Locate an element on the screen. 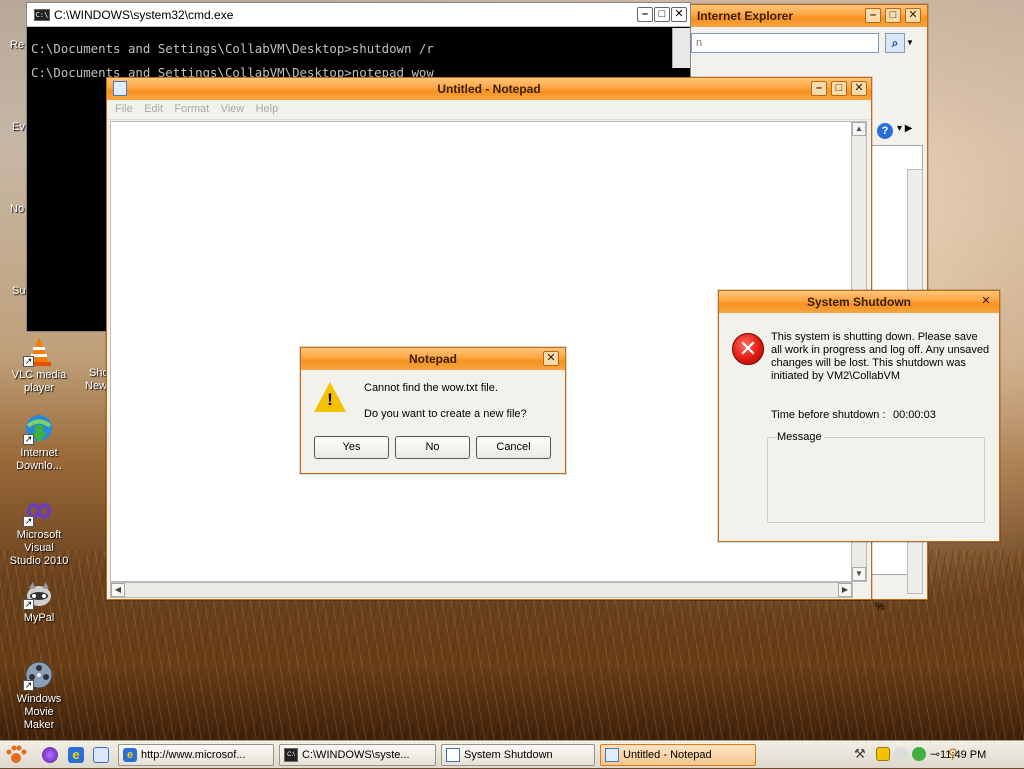 Image resolution: width=1024 pixels, height=769 pixels. shutdown-dialog-titlebar: System Shutdown ✕ is located at coordinates (859, 302).